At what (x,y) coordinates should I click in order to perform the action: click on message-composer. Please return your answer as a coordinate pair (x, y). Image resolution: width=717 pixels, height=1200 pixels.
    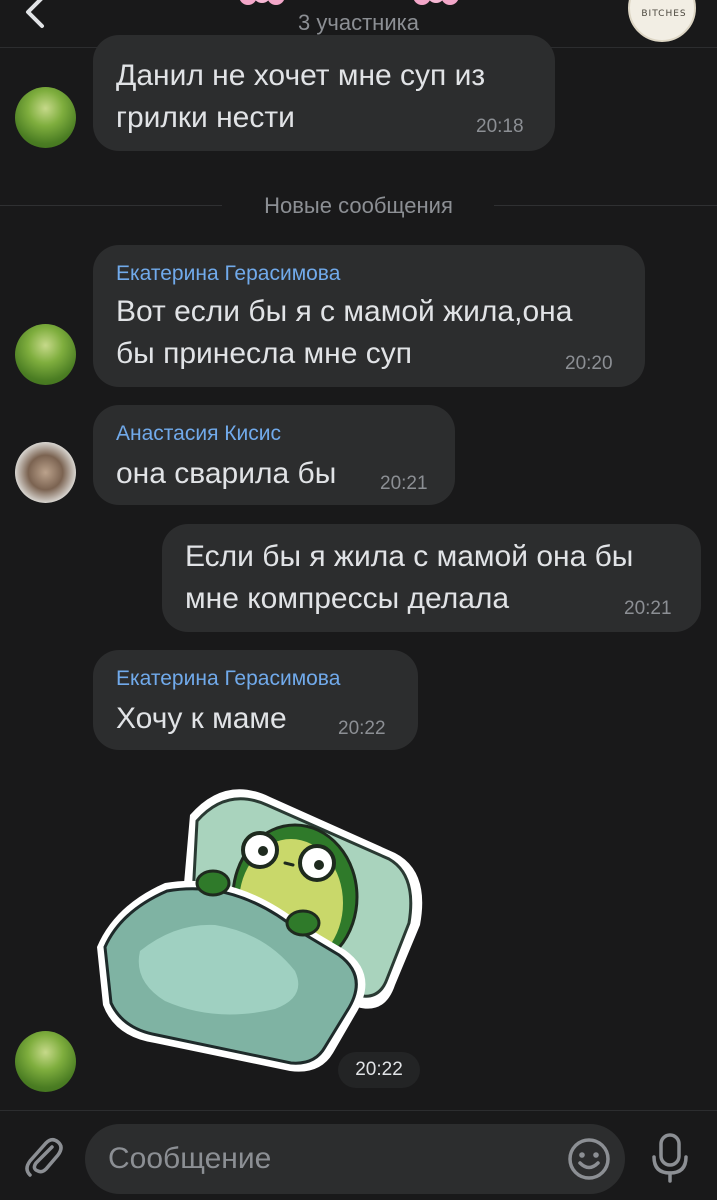
    Looking at the image, I should click on (358, 1155).